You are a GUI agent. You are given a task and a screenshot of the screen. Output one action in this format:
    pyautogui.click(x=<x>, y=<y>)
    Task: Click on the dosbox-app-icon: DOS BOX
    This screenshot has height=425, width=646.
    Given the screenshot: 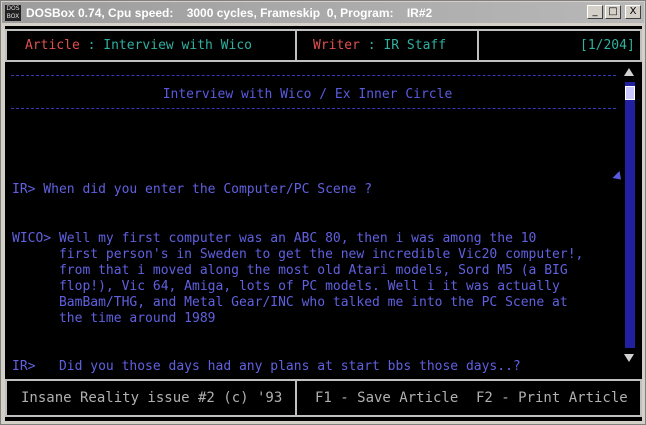 What is the action you would take?
    pyautogui.click(x=13, y=12)
    